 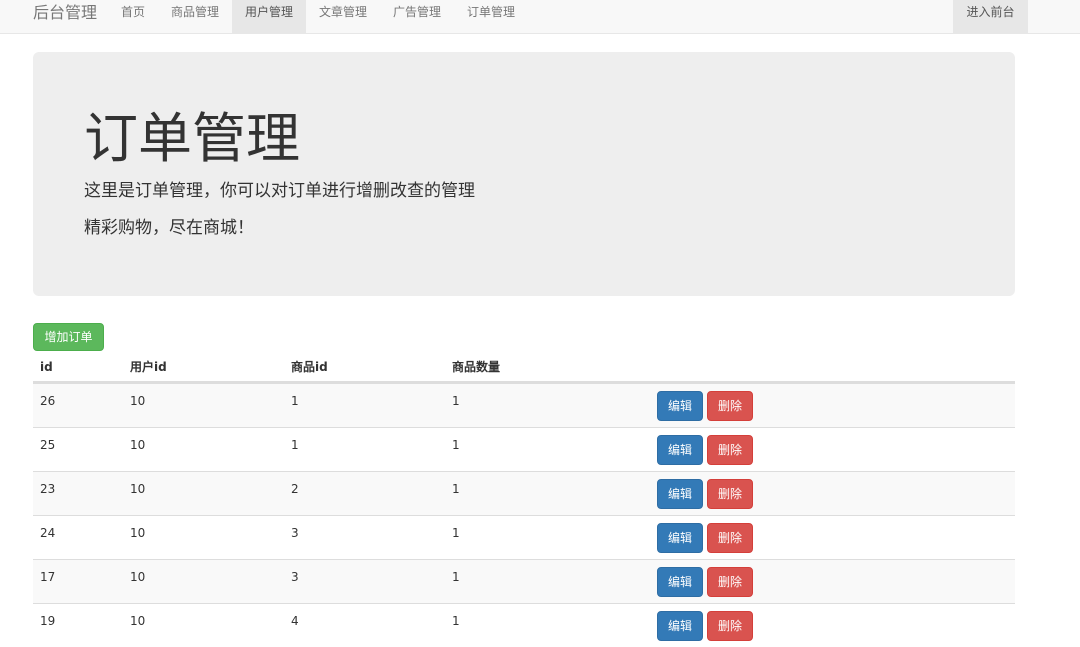 I want to click on cell-product-id: 2, so click(x=295, y=489).